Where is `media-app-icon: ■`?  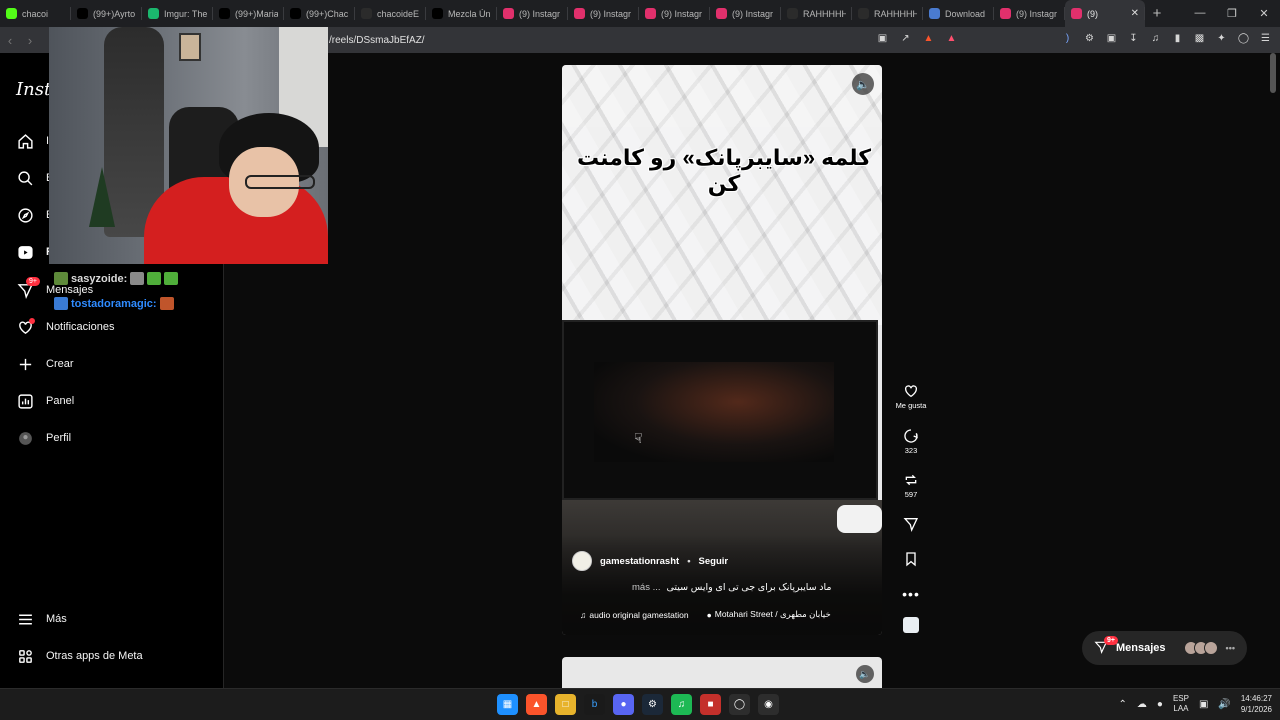
media-app-icon: ■ is located at coordinates (710, 704).